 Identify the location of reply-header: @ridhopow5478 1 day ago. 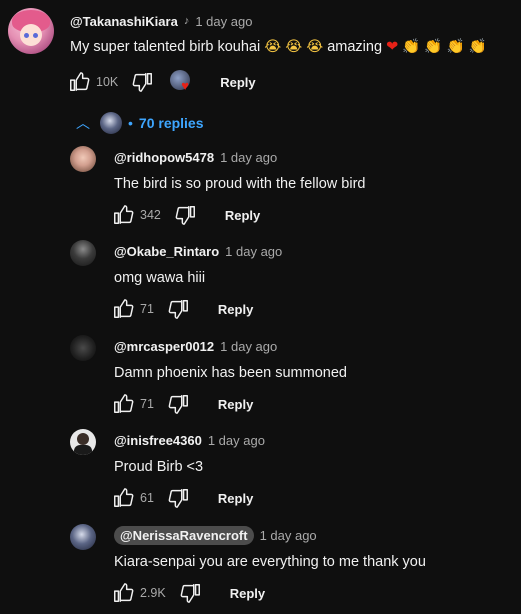
(195, 157).